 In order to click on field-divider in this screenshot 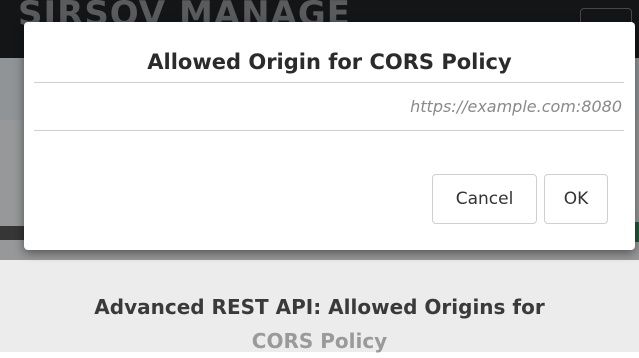, I will do `click(329, 130)`.